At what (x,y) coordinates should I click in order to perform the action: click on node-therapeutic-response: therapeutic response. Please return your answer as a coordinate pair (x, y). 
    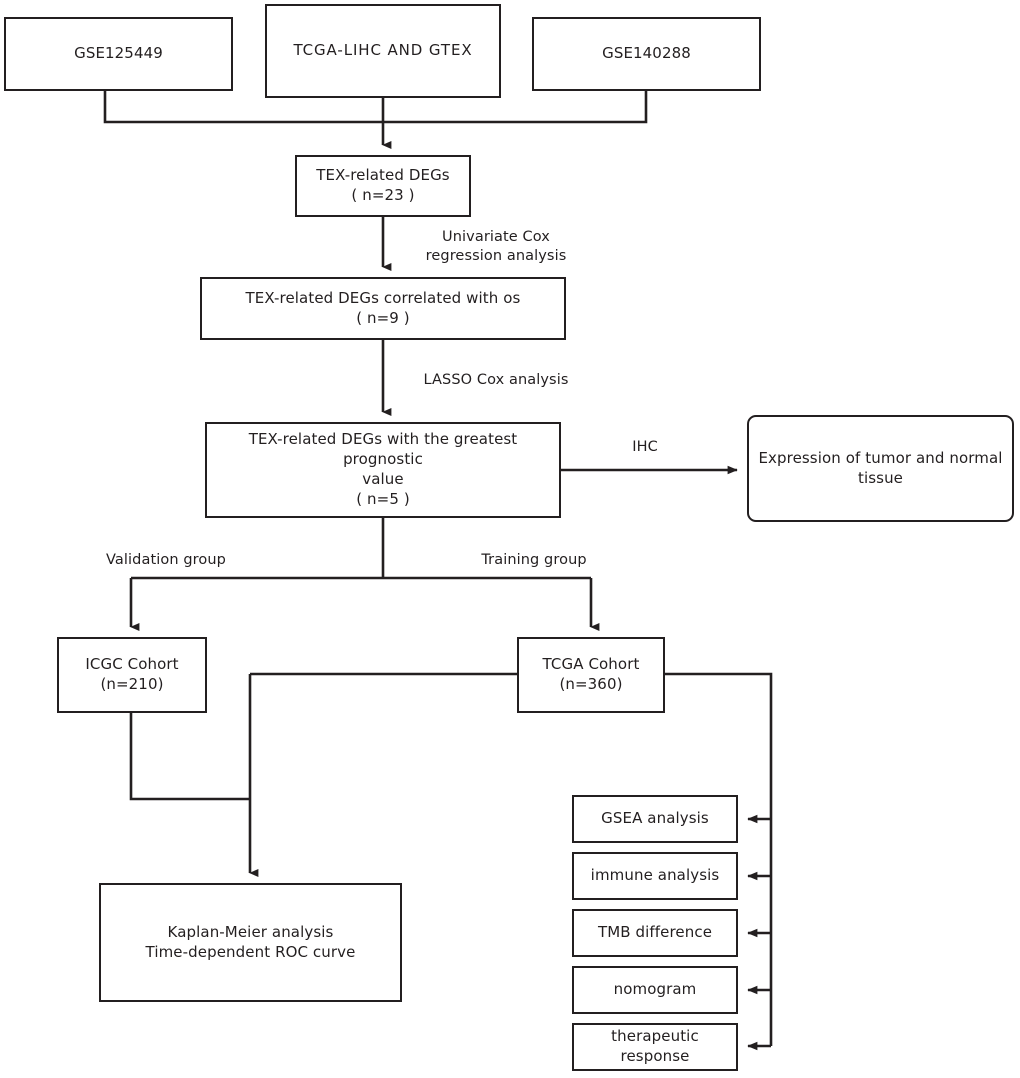
    Looking at the image, I should click on (655, 1047).